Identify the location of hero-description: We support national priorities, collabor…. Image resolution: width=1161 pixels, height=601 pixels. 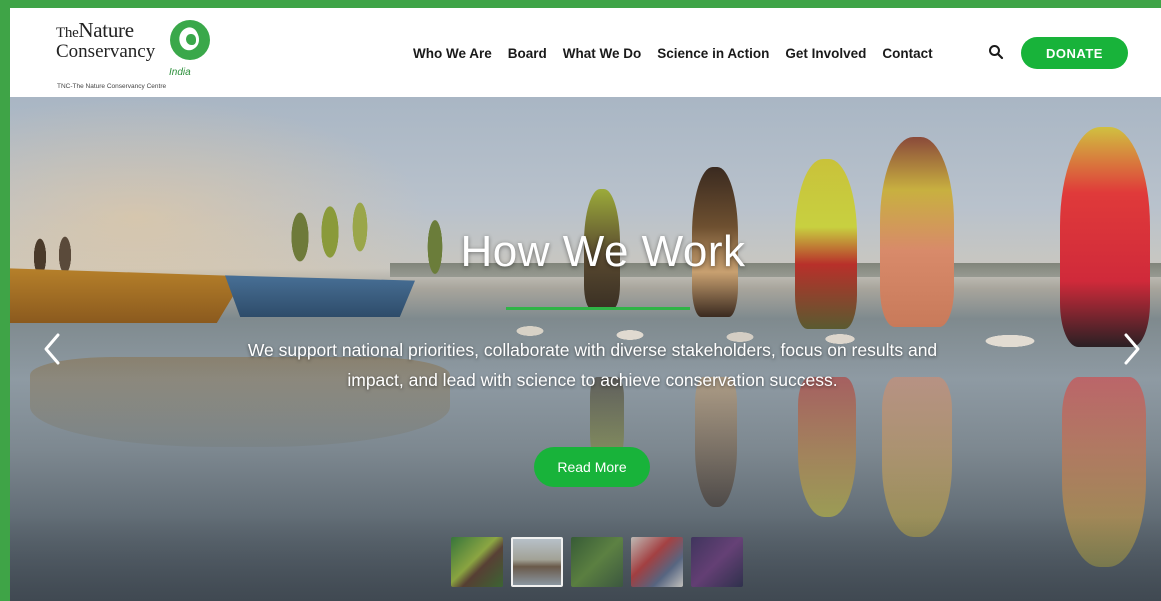
(592, 365).